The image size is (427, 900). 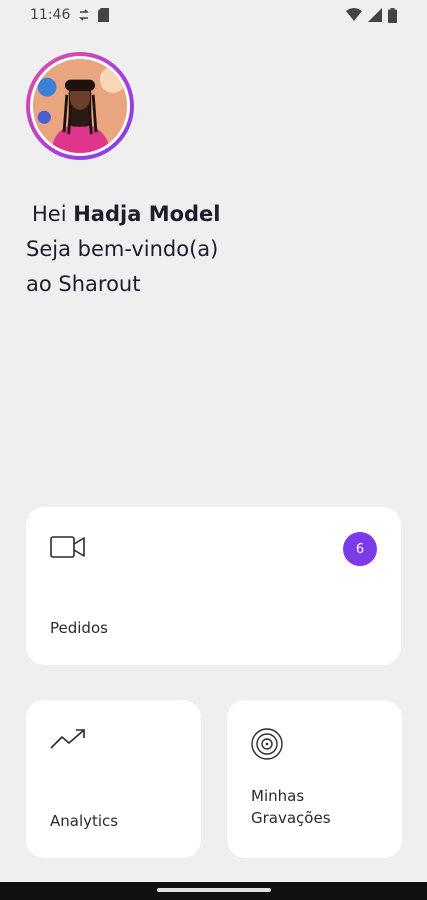 I want to click on user-name: Hadja Model, so click(x=147, y=214).